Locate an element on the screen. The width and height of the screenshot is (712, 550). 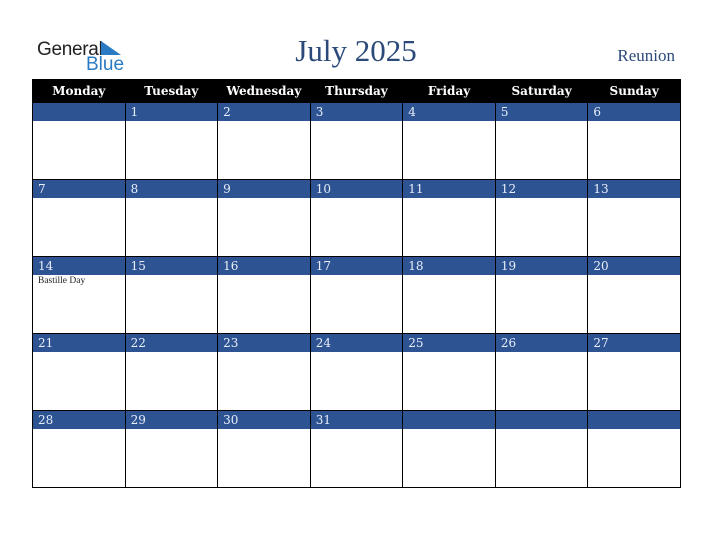
day-number: 8 is located at coordinates (171, 189).